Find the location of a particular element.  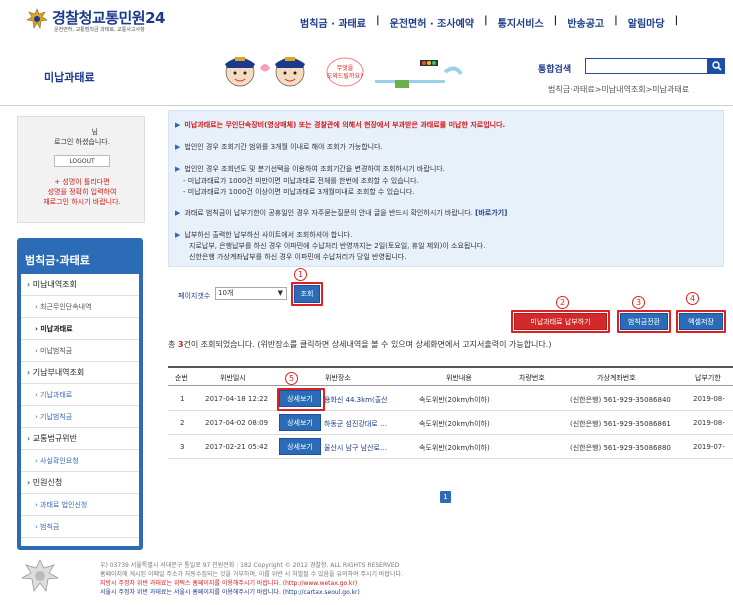

info-line: ▶ 납부하신 출력한 납부하신 사이트에서 조회하셔야 합니다. is located at coordinates (264, 235).